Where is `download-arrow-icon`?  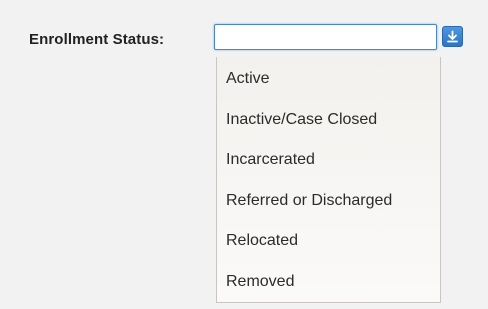
download-arrow-icon is located at coordinates (452, 36).